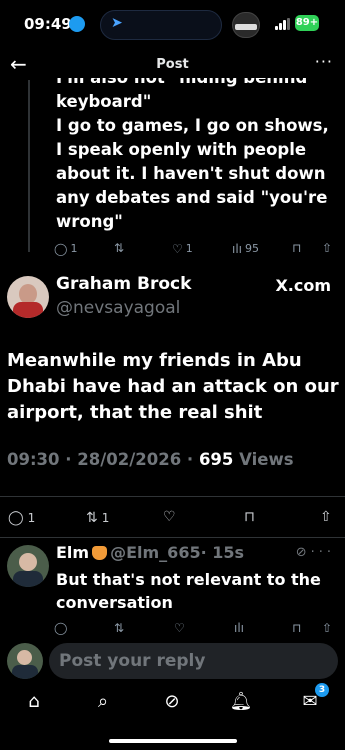 This screenshot has width=345, height=750. What do you see at coordinates (100, 553) in the screenshot?
I see `fox-emoji-icon` at bounding box center [100, 553].